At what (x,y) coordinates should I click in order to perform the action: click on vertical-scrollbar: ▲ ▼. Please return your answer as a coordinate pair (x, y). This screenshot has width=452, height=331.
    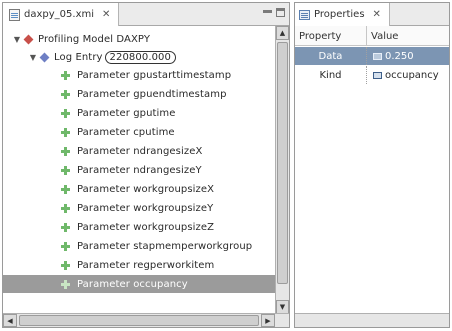
    Looking at the image, I should click on (282, 170).